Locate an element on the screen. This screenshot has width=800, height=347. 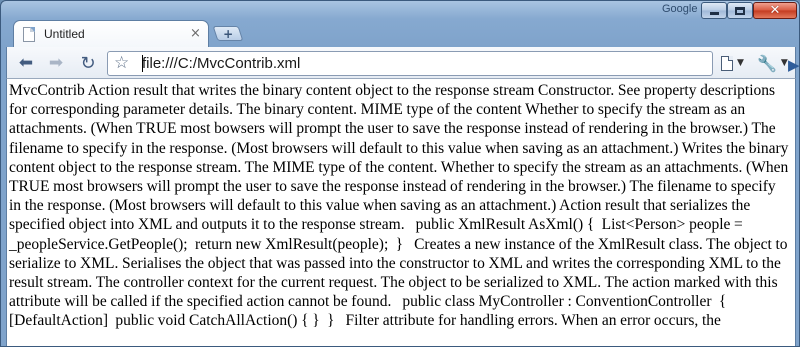
maximize-button is located at coordinates (740, 10).